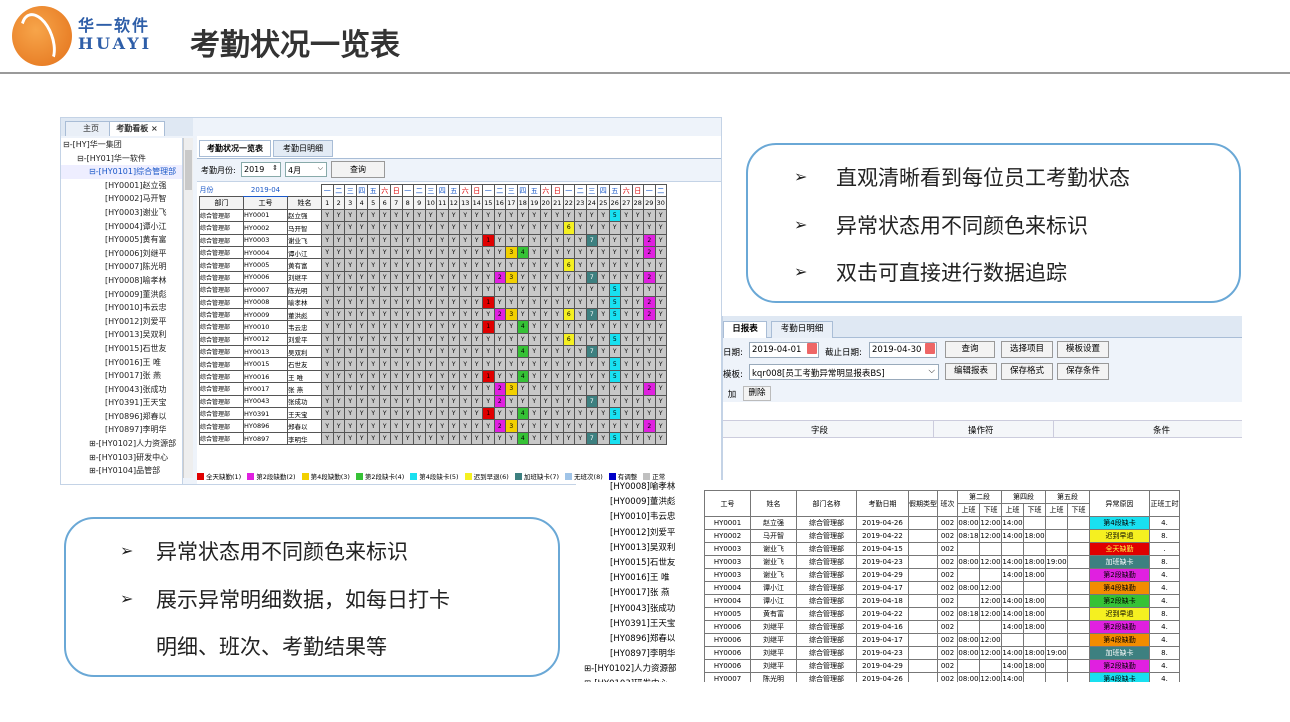 This screenshot has width=1290, height=722. Describe the element at coordinates (235, 148) in the screenshot. I see `tab-attendance-overview: 考勤状况一览表` at that location.